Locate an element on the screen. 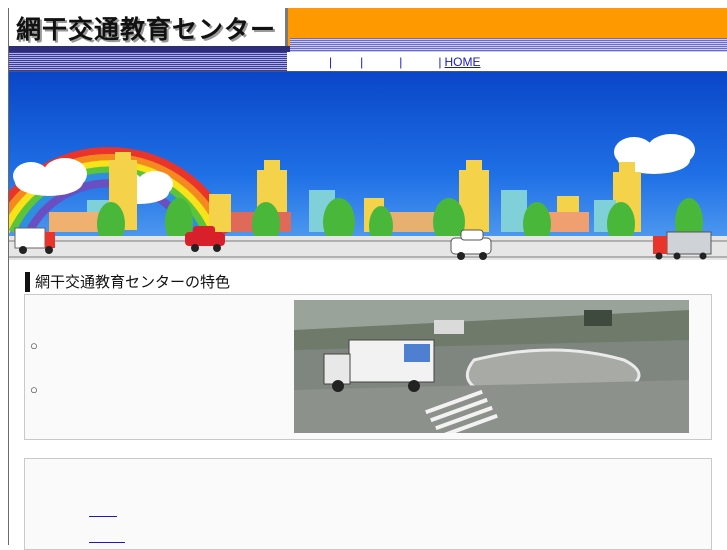  header-stripes-right is located at coordinates (508, 45).